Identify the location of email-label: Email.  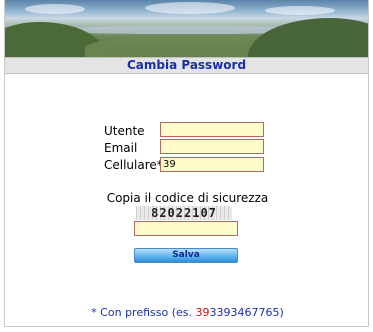
(121, 148).